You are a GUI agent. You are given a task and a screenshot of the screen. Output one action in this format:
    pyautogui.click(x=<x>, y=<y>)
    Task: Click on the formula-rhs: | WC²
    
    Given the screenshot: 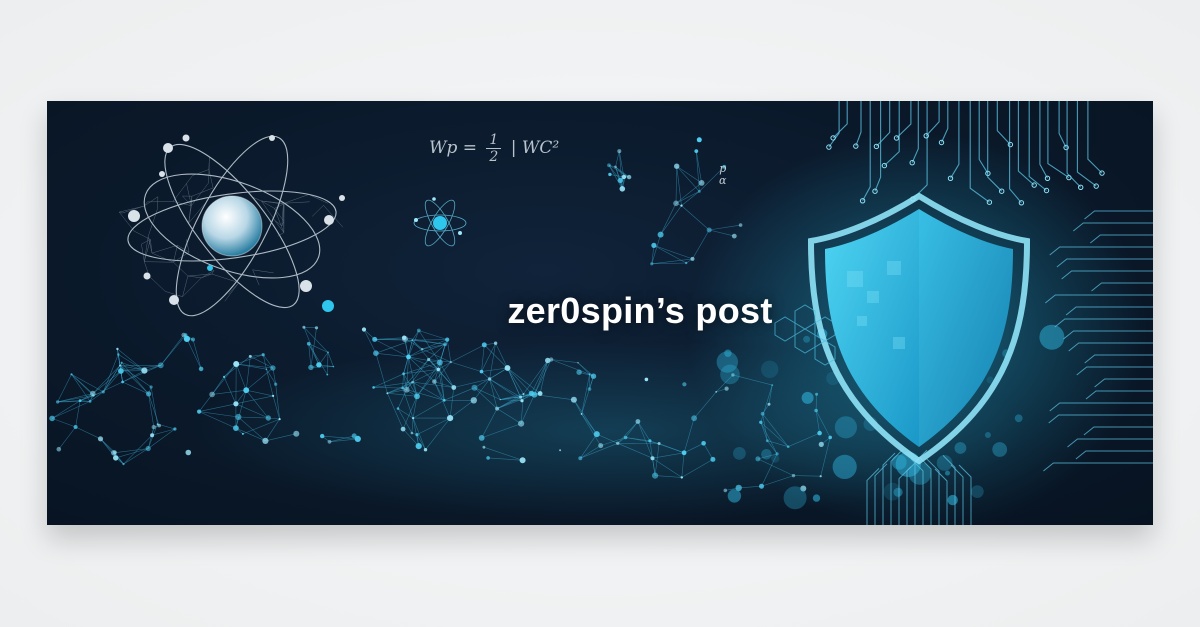 What is the action you would take?
    pyautogui.click(x=535, y=148)
    